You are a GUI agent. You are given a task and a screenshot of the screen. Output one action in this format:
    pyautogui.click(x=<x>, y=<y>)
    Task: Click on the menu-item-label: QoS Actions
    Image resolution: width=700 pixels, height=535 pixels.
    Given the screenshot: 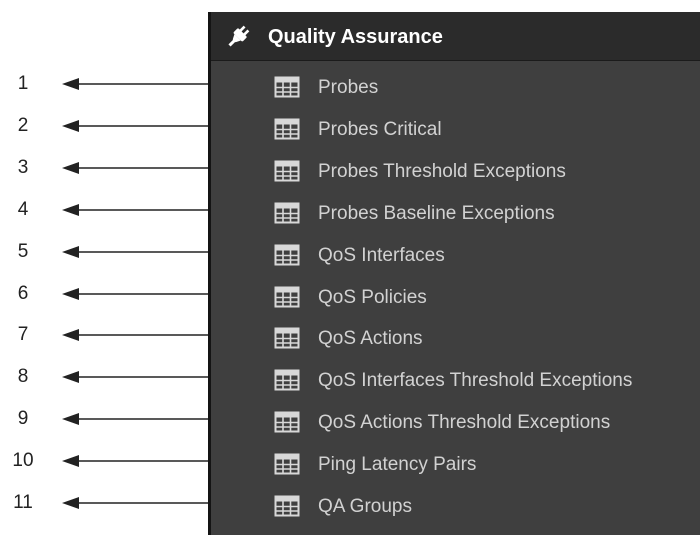 What is the action you would take?
    pyautogui.click(x=370, y=339)
    